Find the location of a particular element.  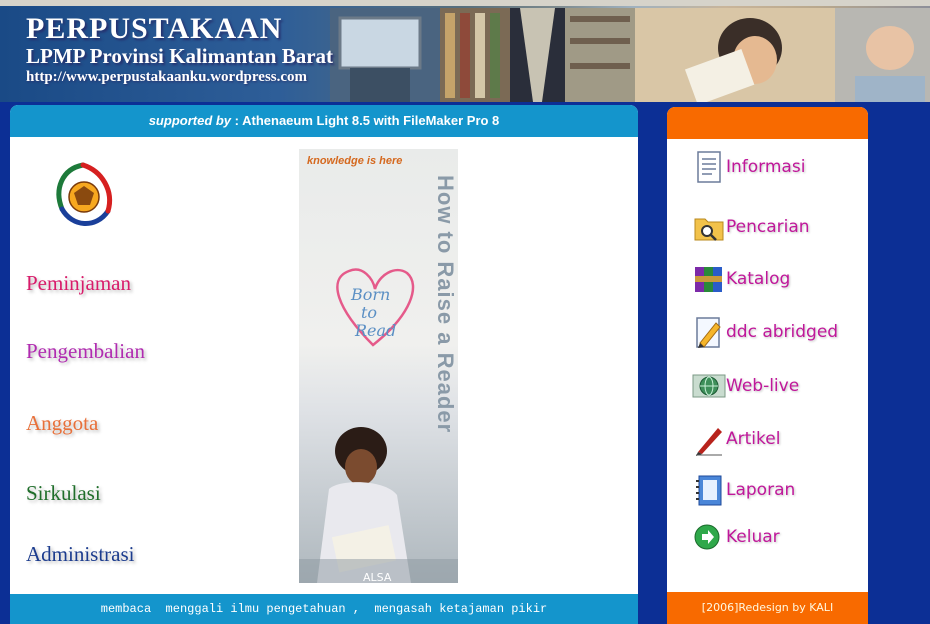

menu-katalog-label: Katalog is located at coordinates (758, 279).